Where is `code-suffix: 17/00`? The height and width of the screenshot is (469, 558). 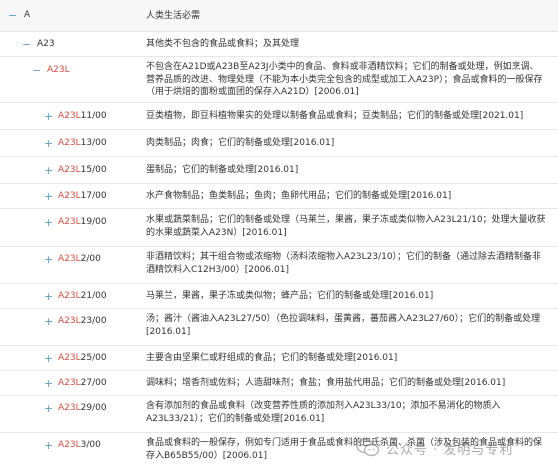
code-suffix: 17/00 is located at coordinates (93, 196).